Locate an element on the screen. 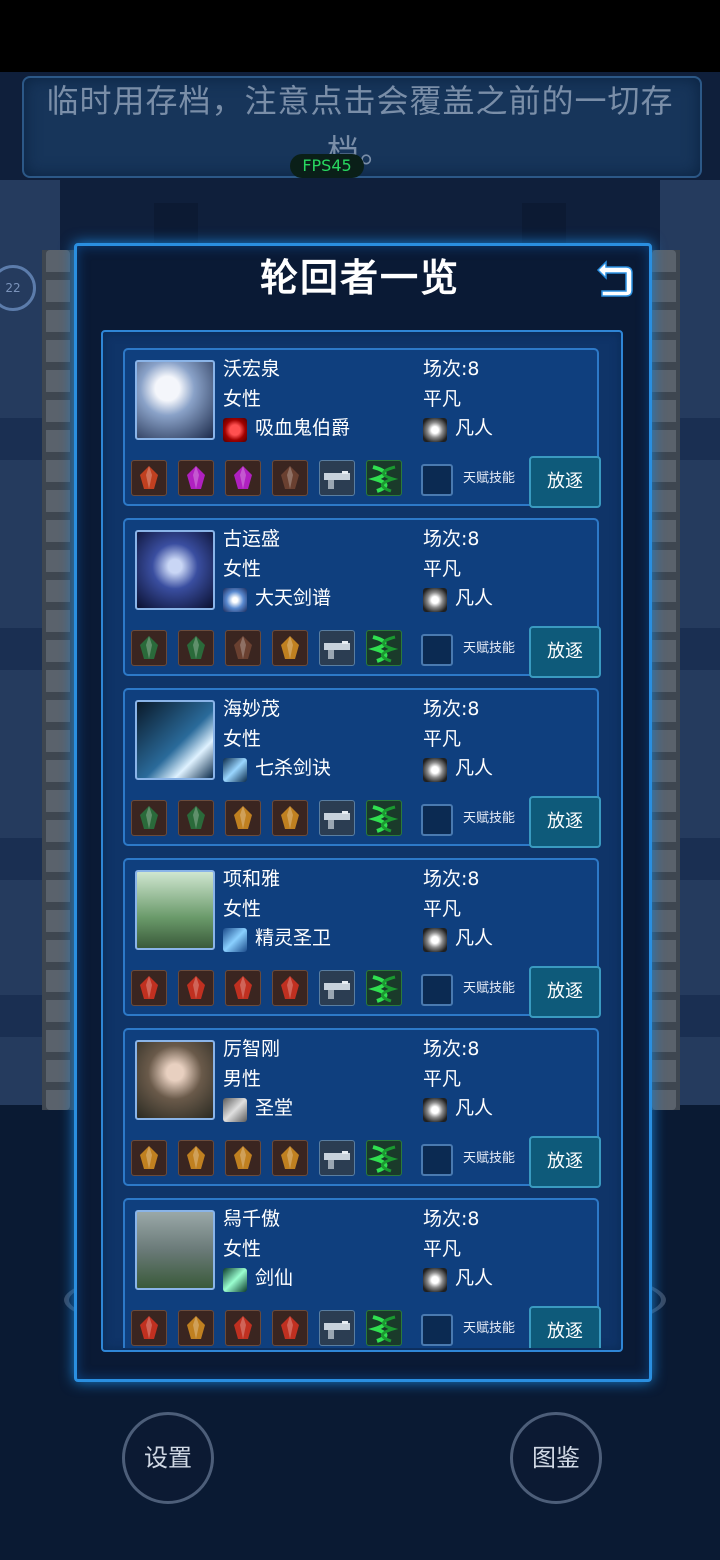 This screenshot has height=1560, width=720. character-skill: 七杀剑诀 is located at coordinates (293, 768).